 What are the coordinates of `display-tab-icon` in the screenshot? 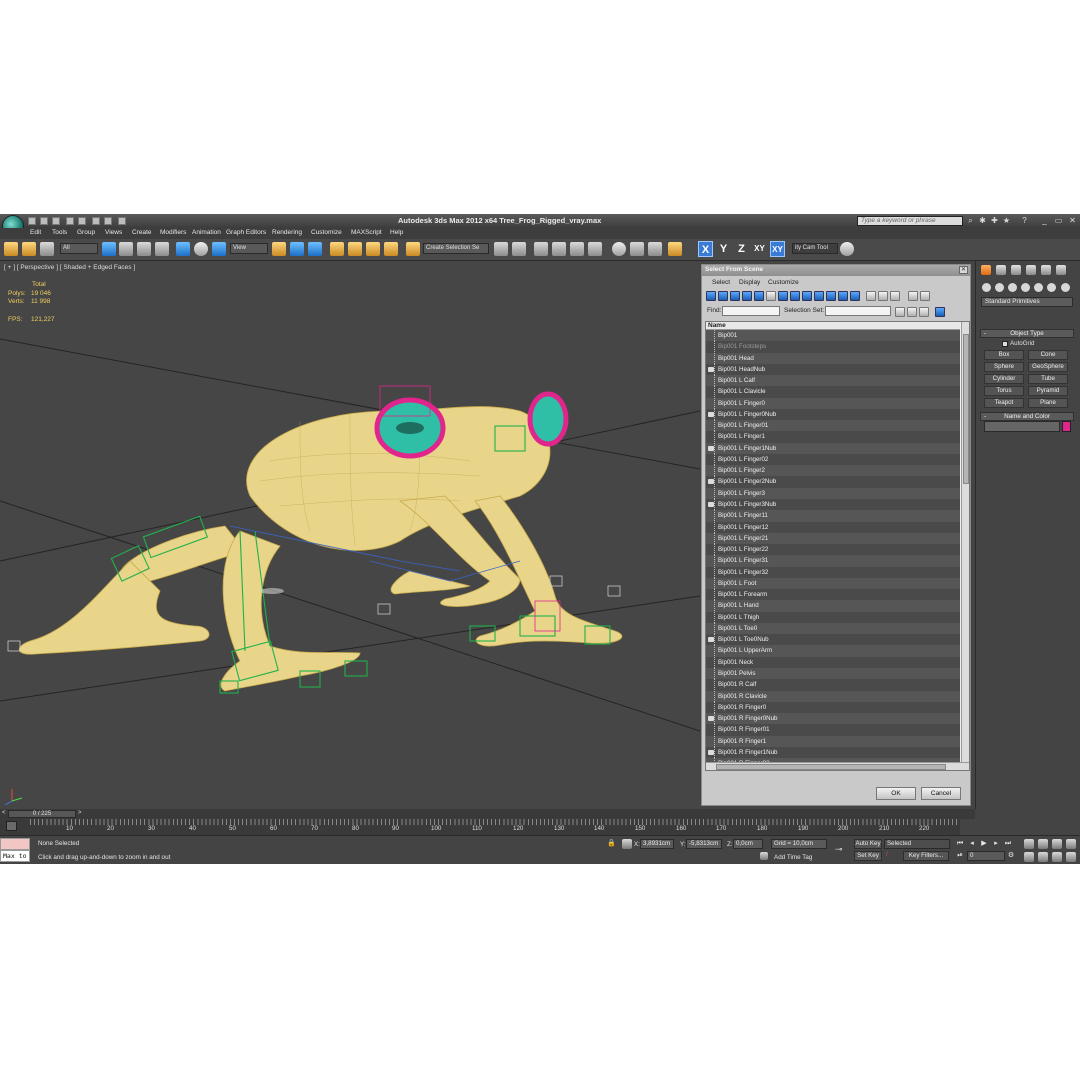 It's located at (1046, 270).